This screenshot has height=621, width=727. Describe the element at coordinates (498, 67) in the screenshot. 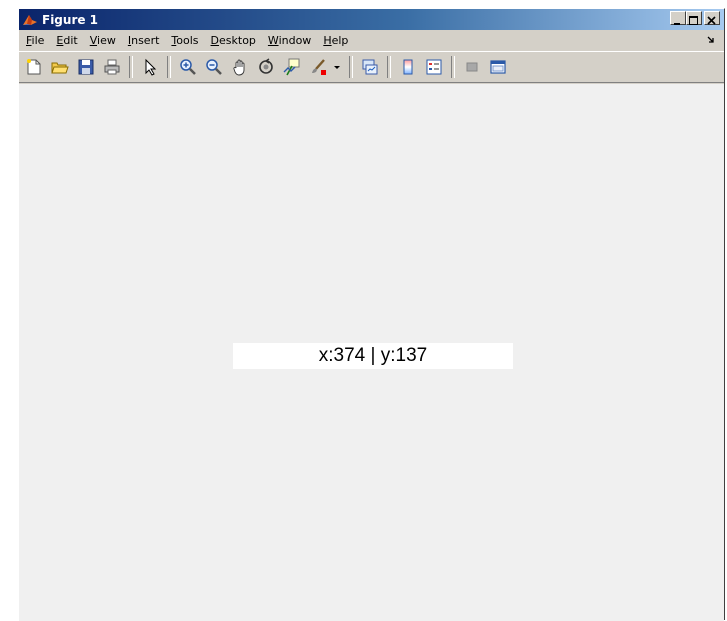

I see `show-plot-tools-icon` at that location.